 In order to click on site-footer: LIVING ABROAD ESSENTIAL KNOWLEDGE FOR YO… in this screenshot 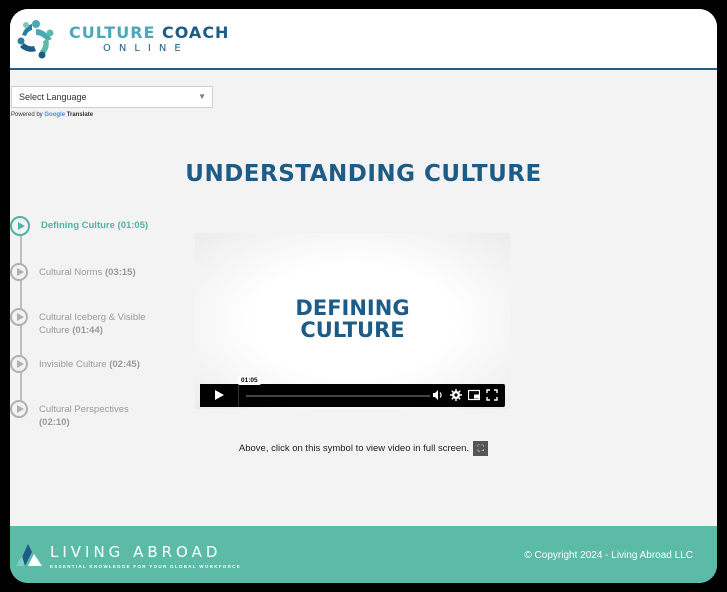, I will do `click(363, 554)`.